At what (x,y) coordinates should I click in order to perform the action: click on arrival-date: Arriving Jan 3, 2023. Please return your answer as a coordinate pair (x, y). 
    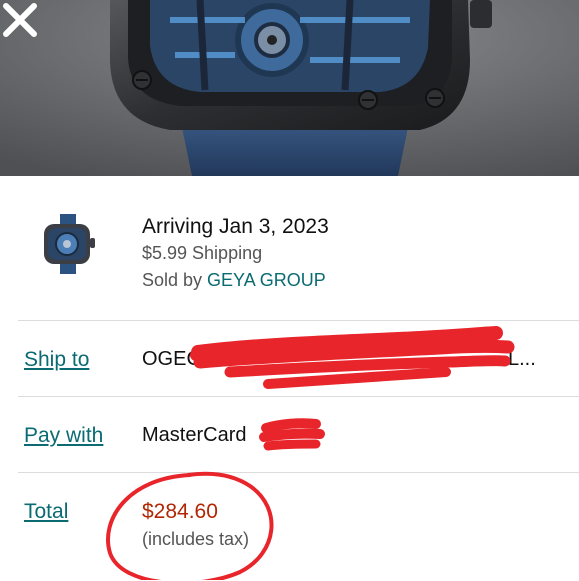
    Looking at the image, I should click on (235, 226).